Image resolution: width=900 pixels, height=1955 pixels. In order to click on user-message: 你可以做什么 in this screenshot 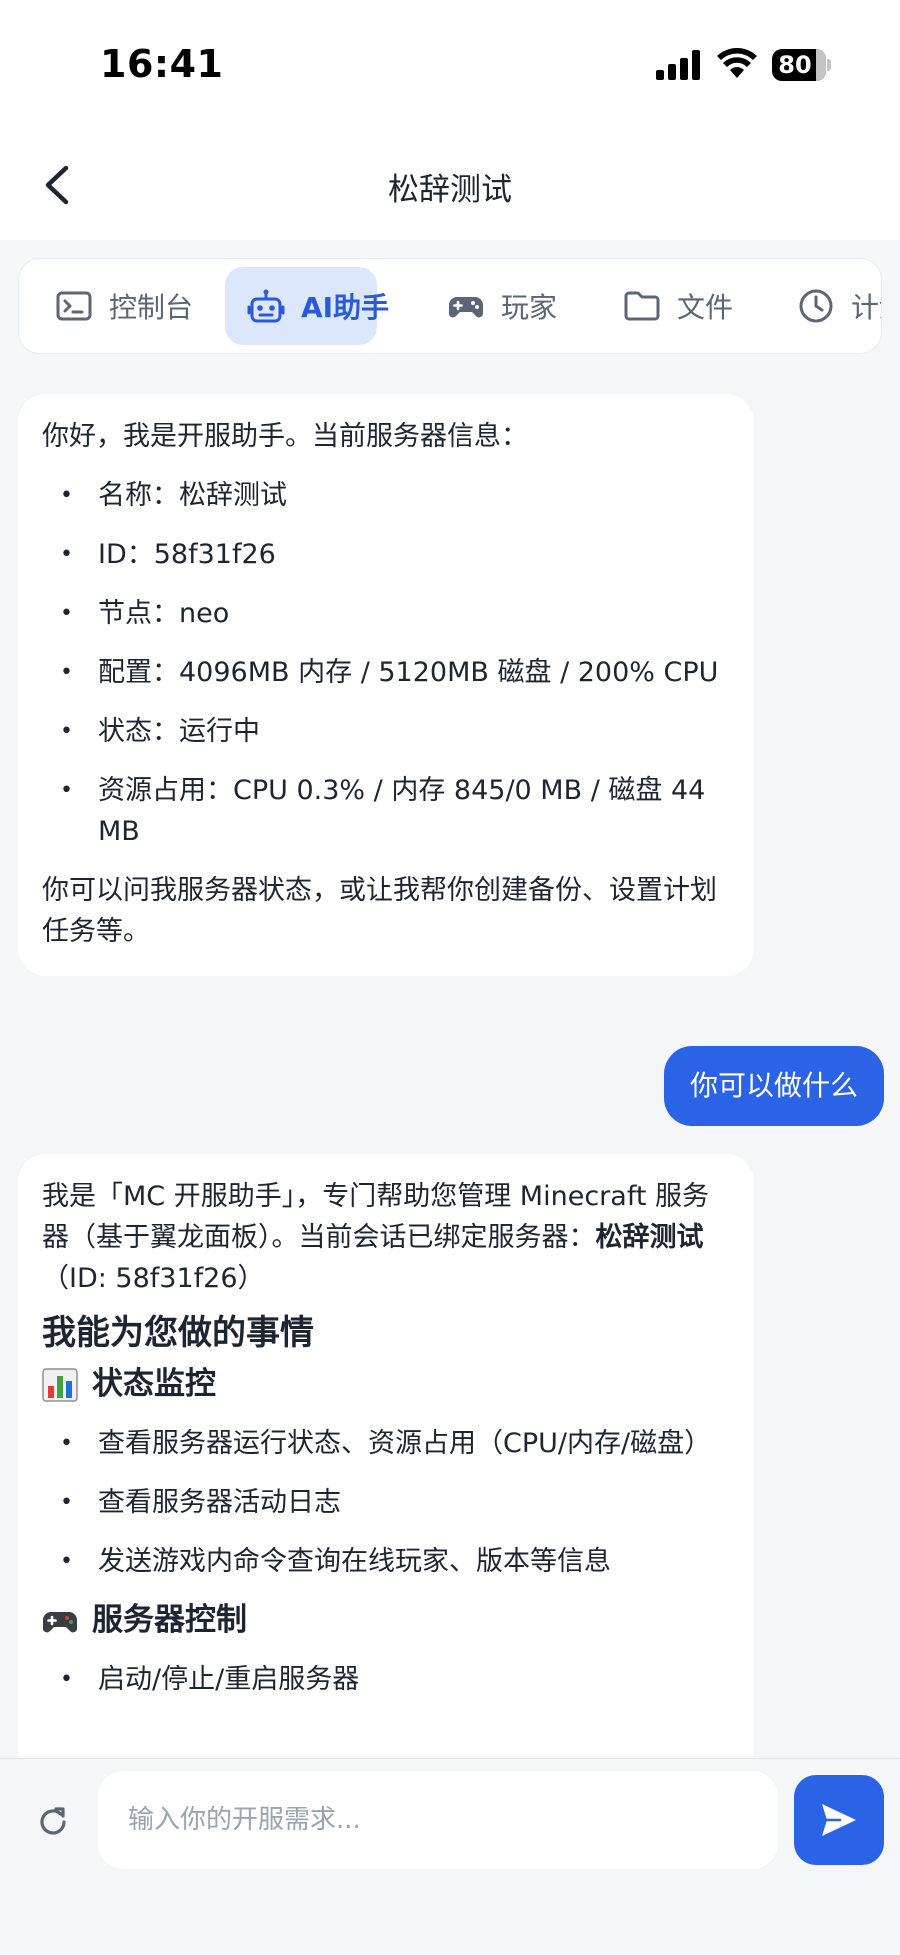, I will do `click(773, 1086)`.